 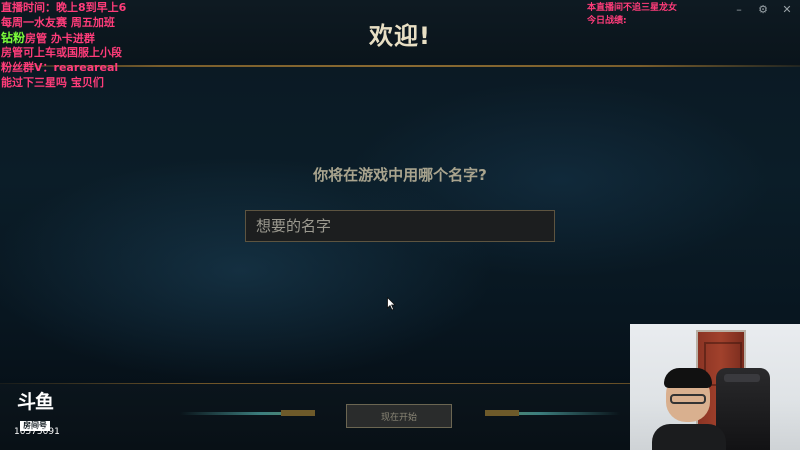 What do you see at coordinates (35, 402) in the screenshot?
I see `douyu-logo-mark: 斗鱼` at bounding box center [35, 402].